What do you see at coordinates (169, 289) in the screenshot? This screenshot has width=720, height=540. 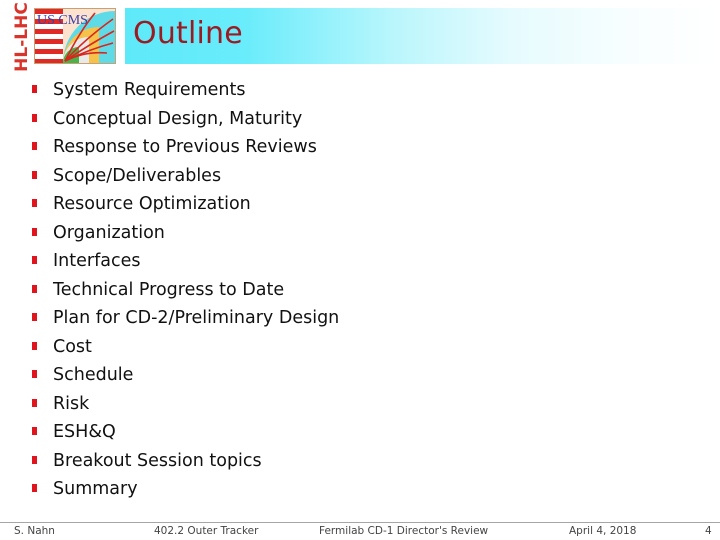 I see `outline-item-label: Technical Progress to Date` at bounding box center [169, 289].